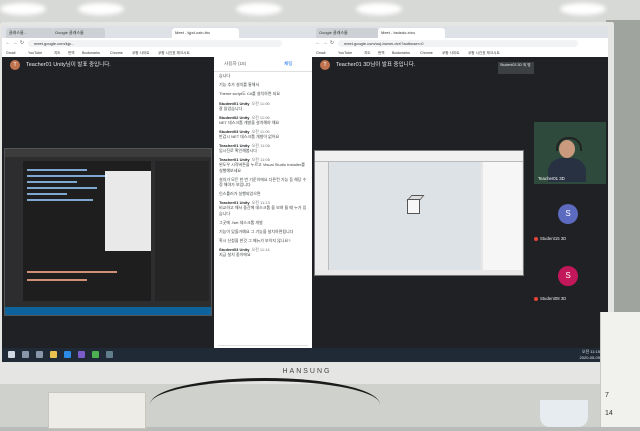  What do you see at coordinates (225, 75) in the screenshot?
I see `chat-text: 습니다` at bounding box center [225, 75].